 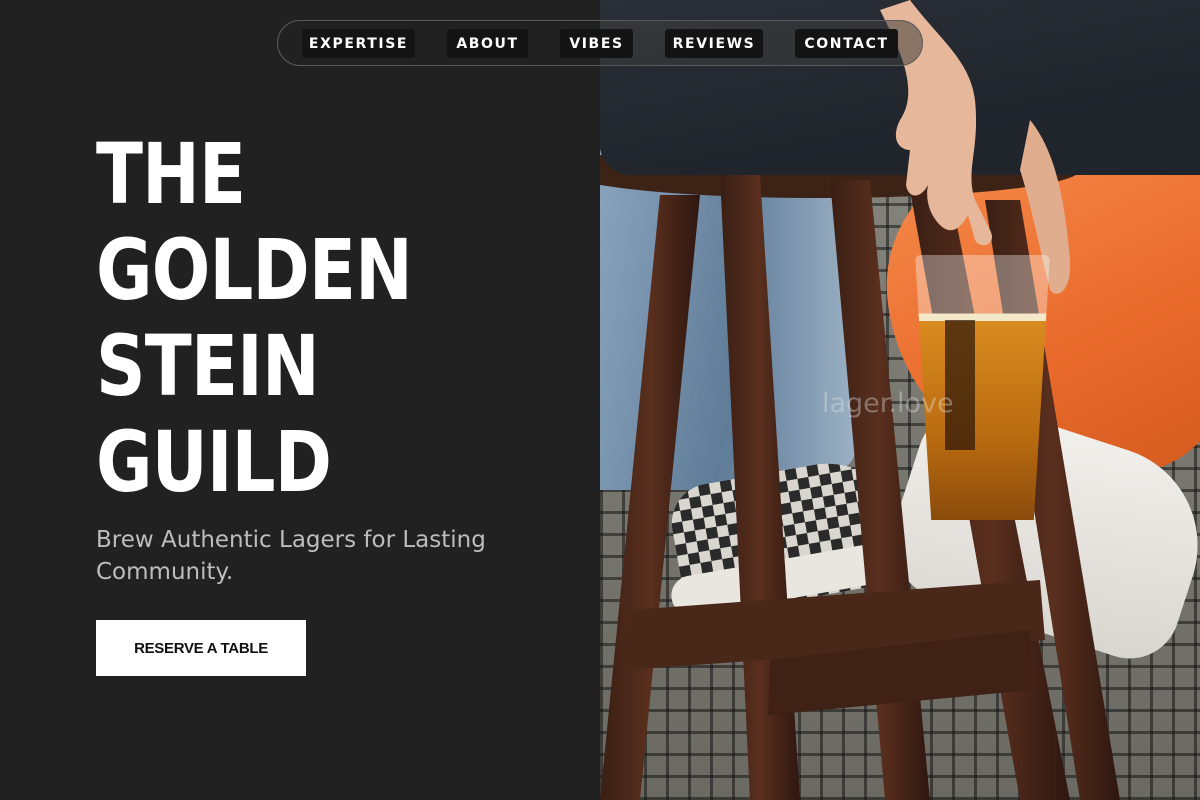 What do you see at coordinates (714, 43) in the screenshot?
I see `nav-item-reviews: REVIEWS` at bounding box center [714, 43].